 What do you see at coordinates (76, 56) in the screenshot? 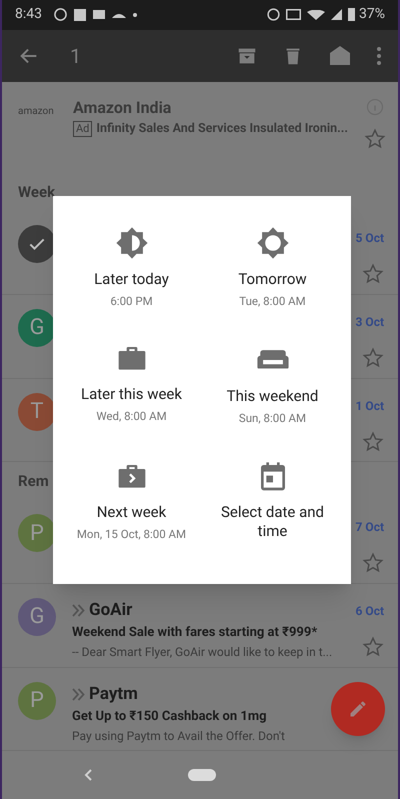
I see `selected-count: 1` at bounding box center [76, 56].